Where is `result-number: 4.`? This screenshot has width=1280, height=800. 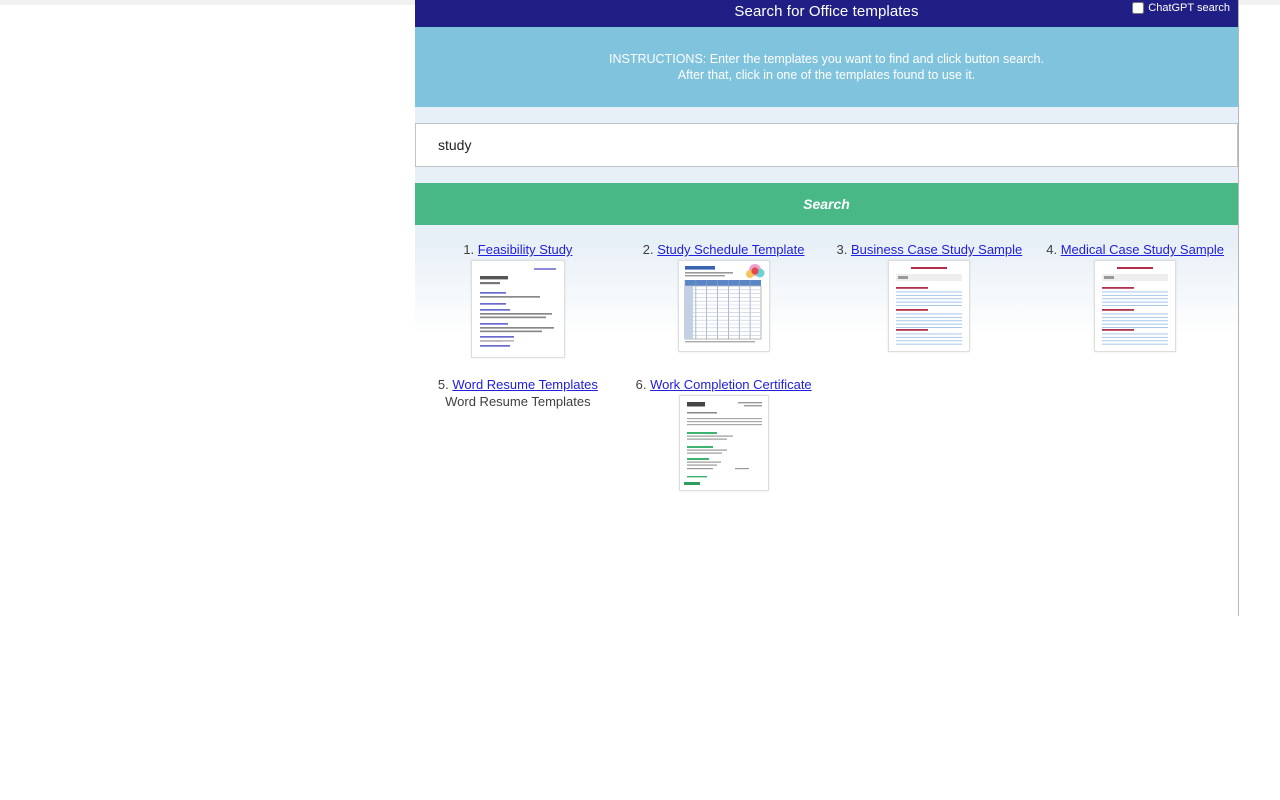 result-number: 4. is located at coordinates (1052, 249).